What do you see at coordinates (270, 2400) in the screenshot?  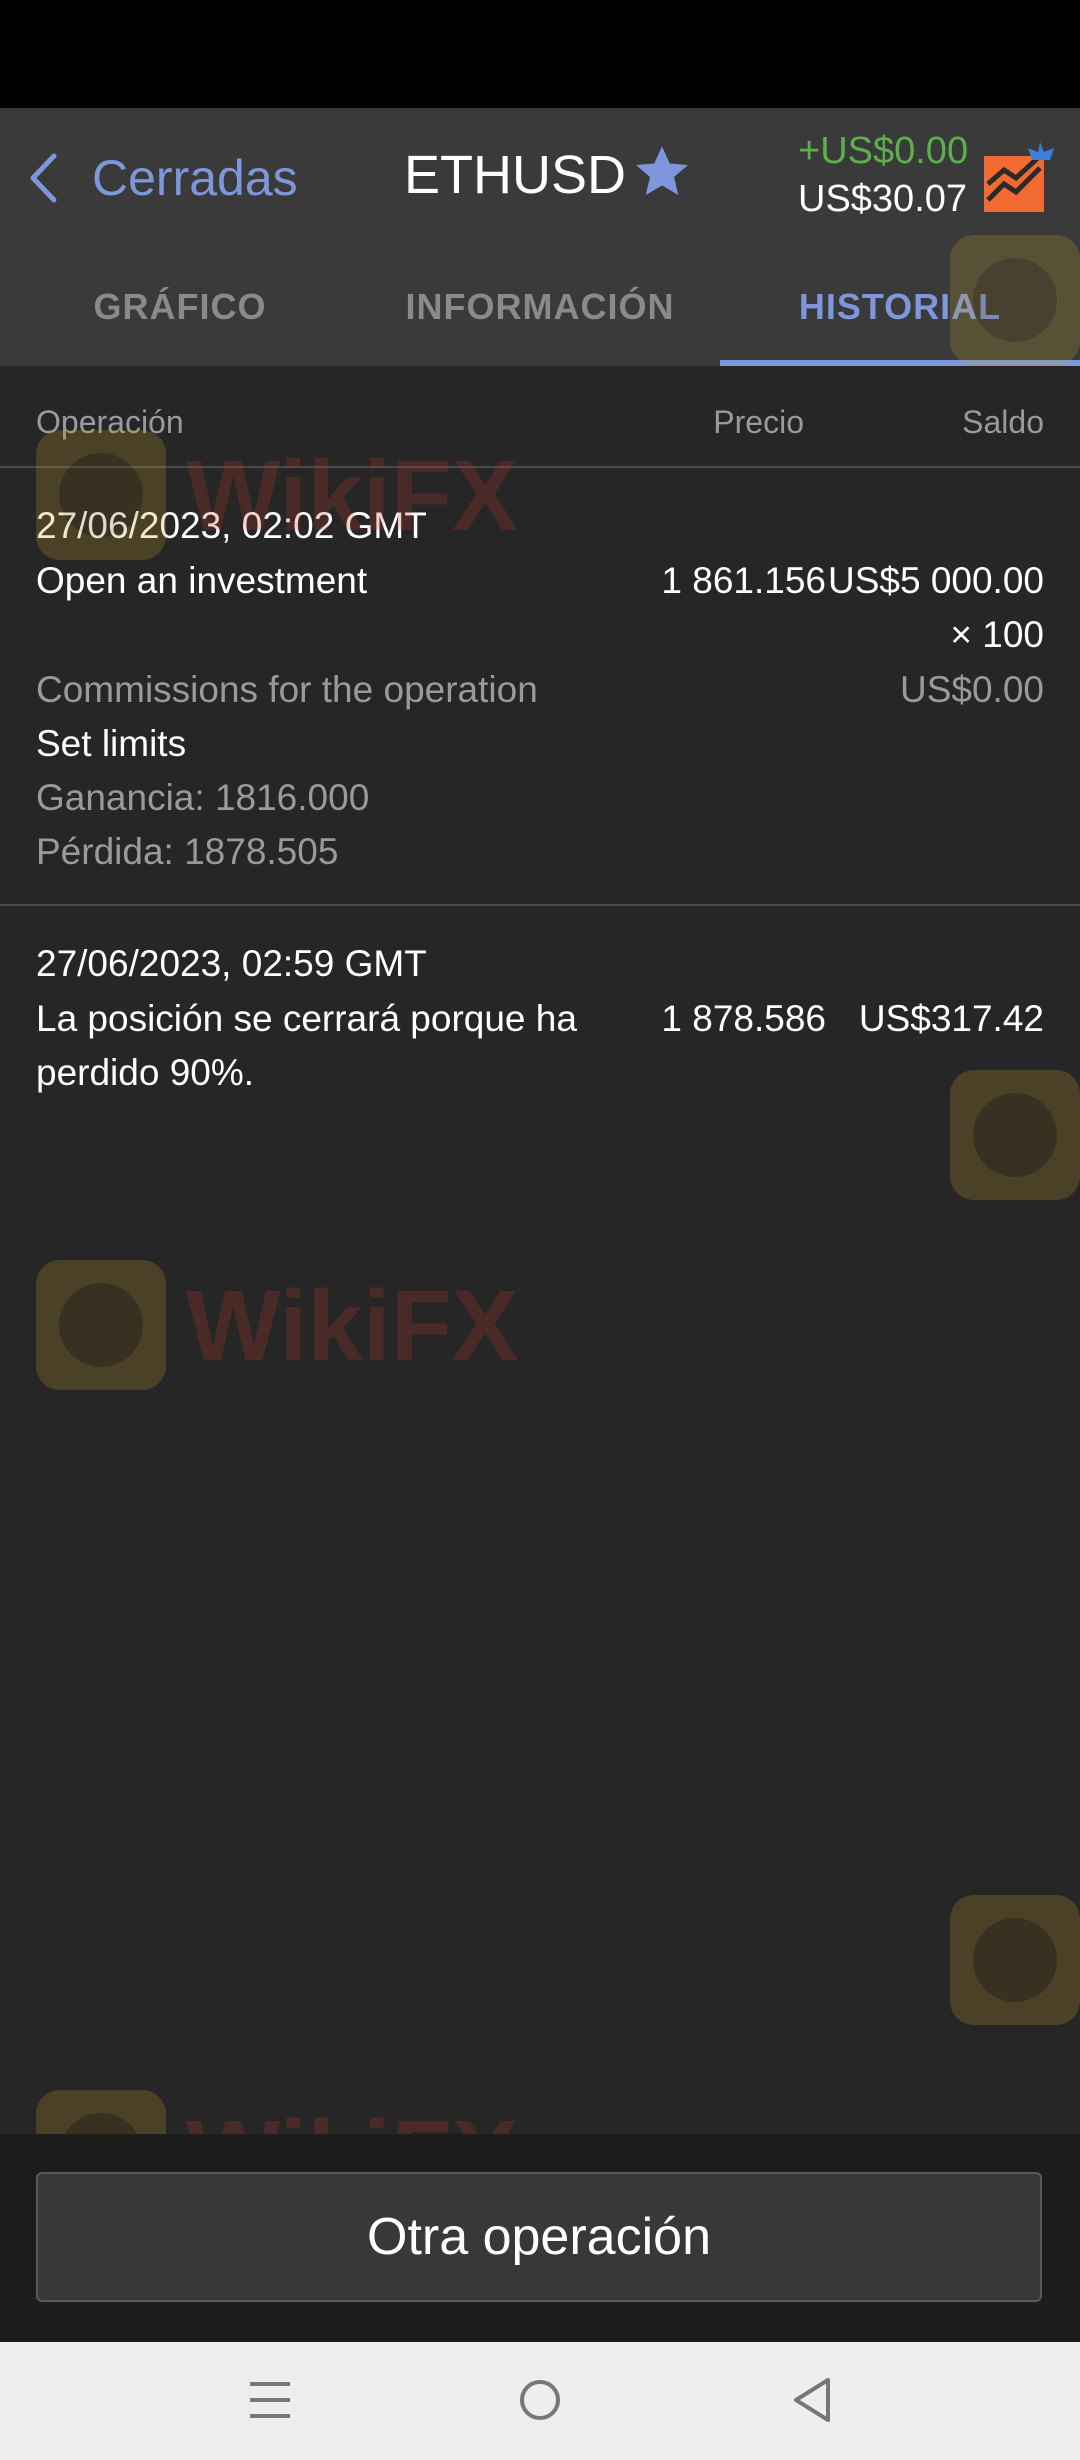 I see `menu-icon` at bounding box center [270, 2400].